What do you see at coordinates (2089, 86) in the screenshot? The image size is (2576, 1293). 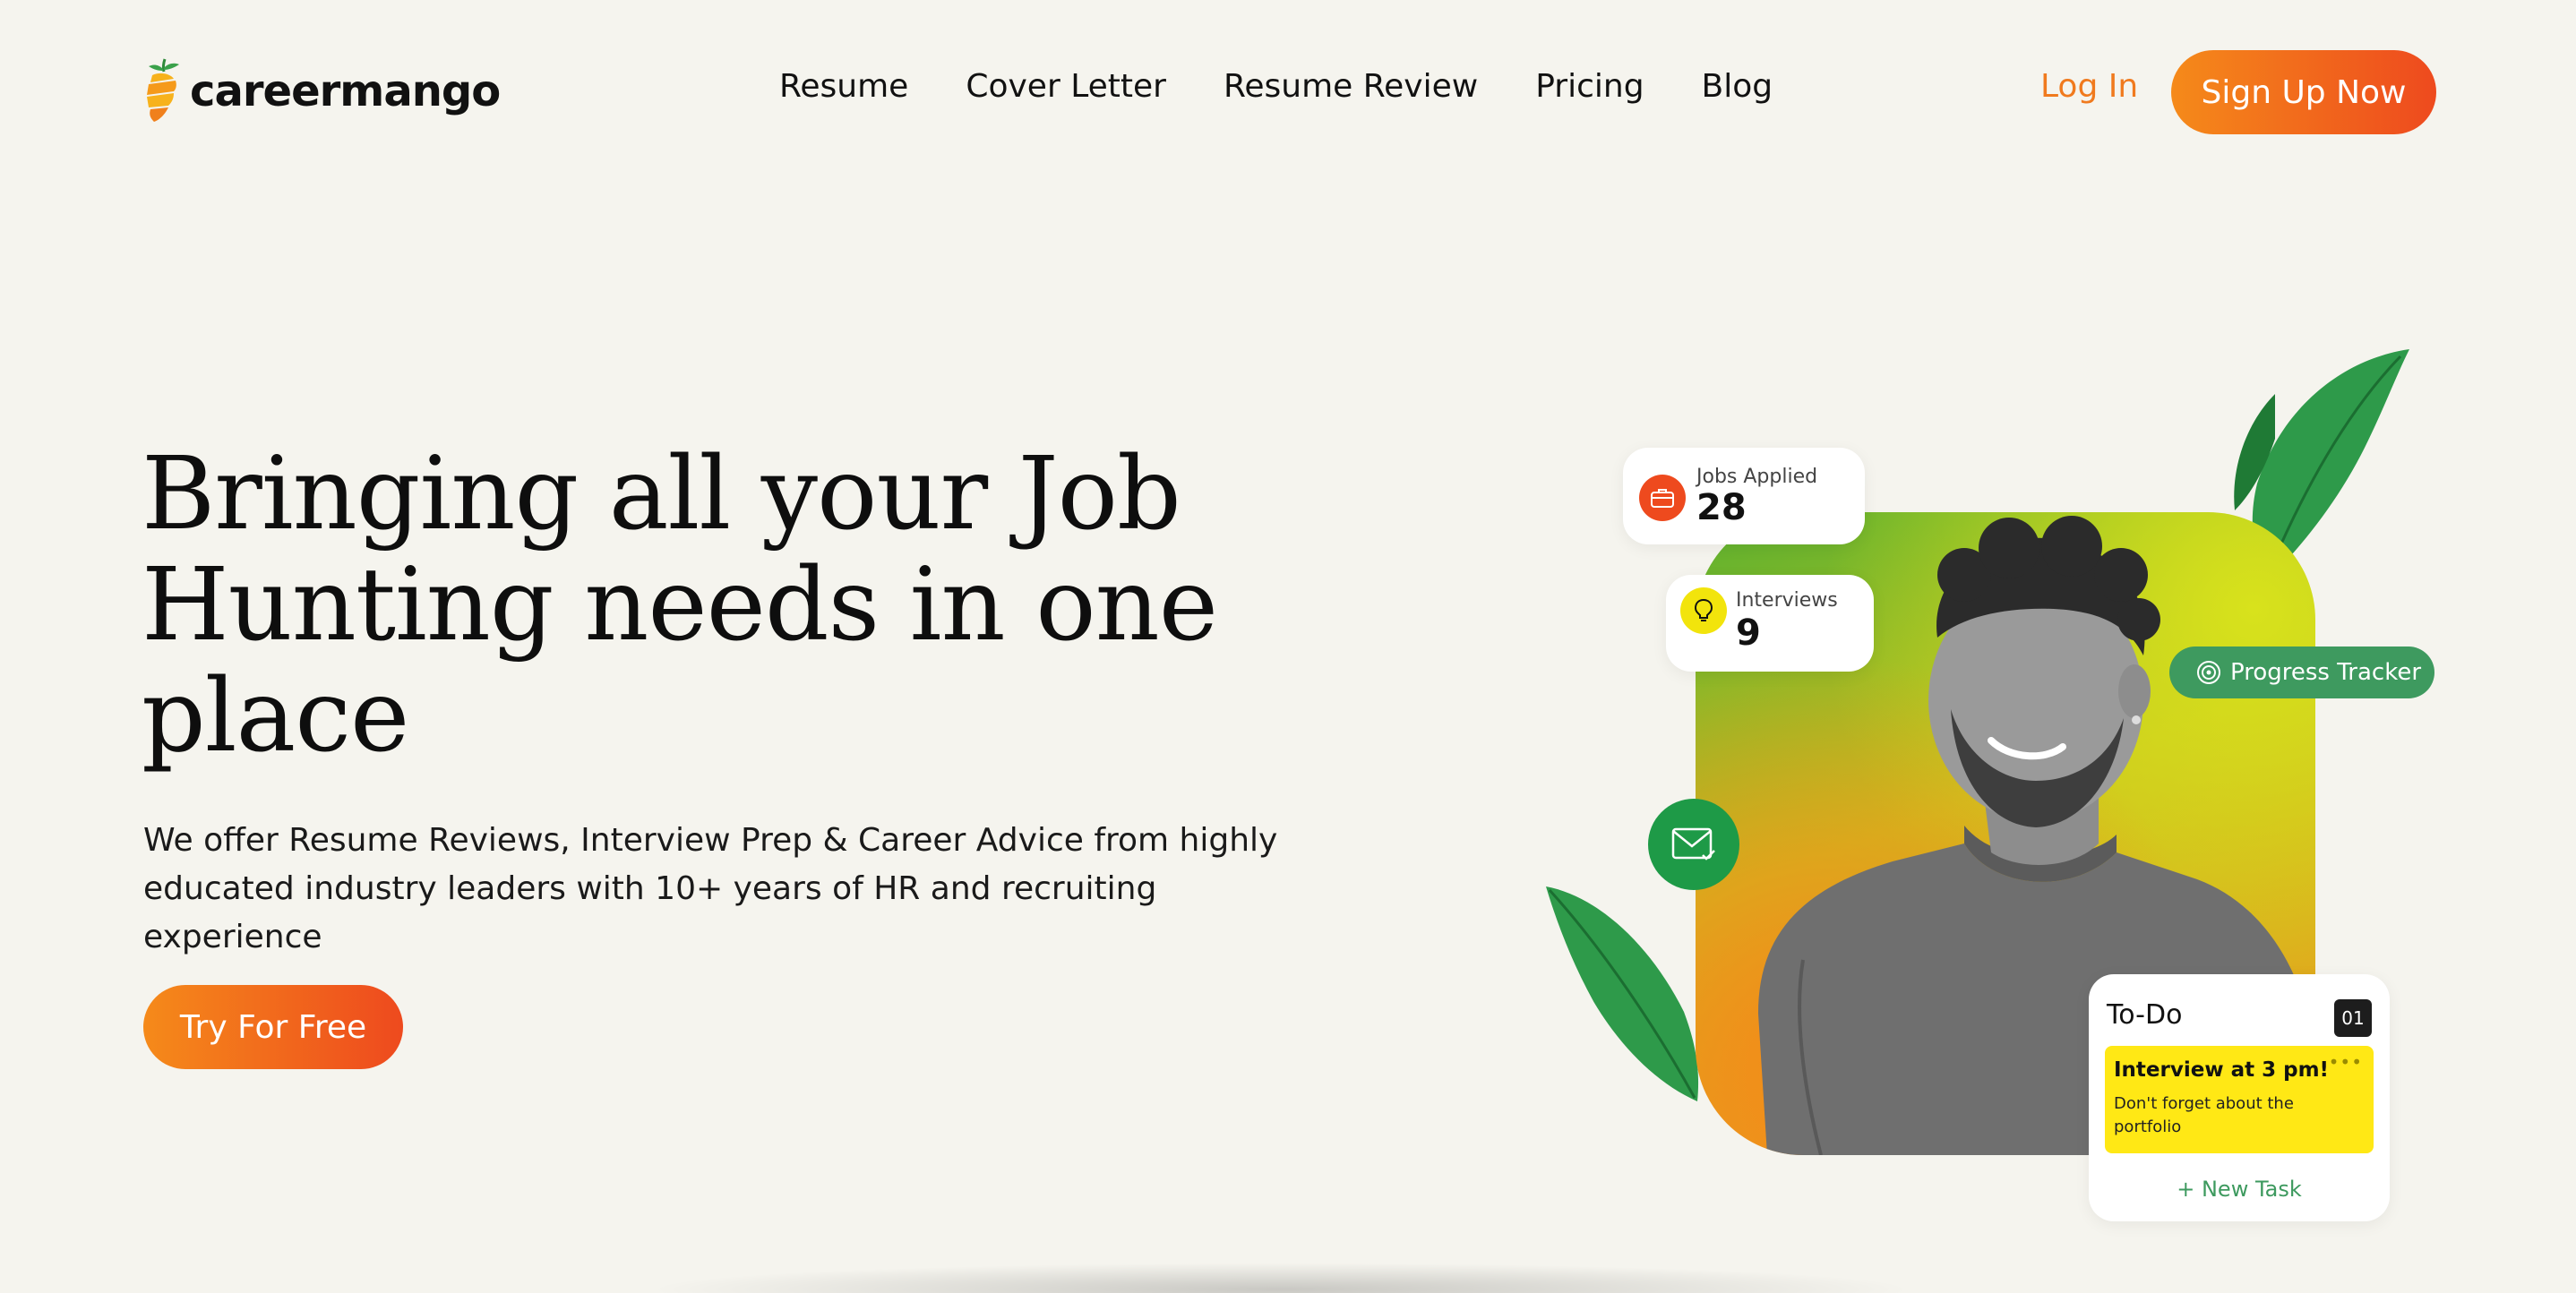 I see `login-link: Log In` at bounding box center [2089, 86].